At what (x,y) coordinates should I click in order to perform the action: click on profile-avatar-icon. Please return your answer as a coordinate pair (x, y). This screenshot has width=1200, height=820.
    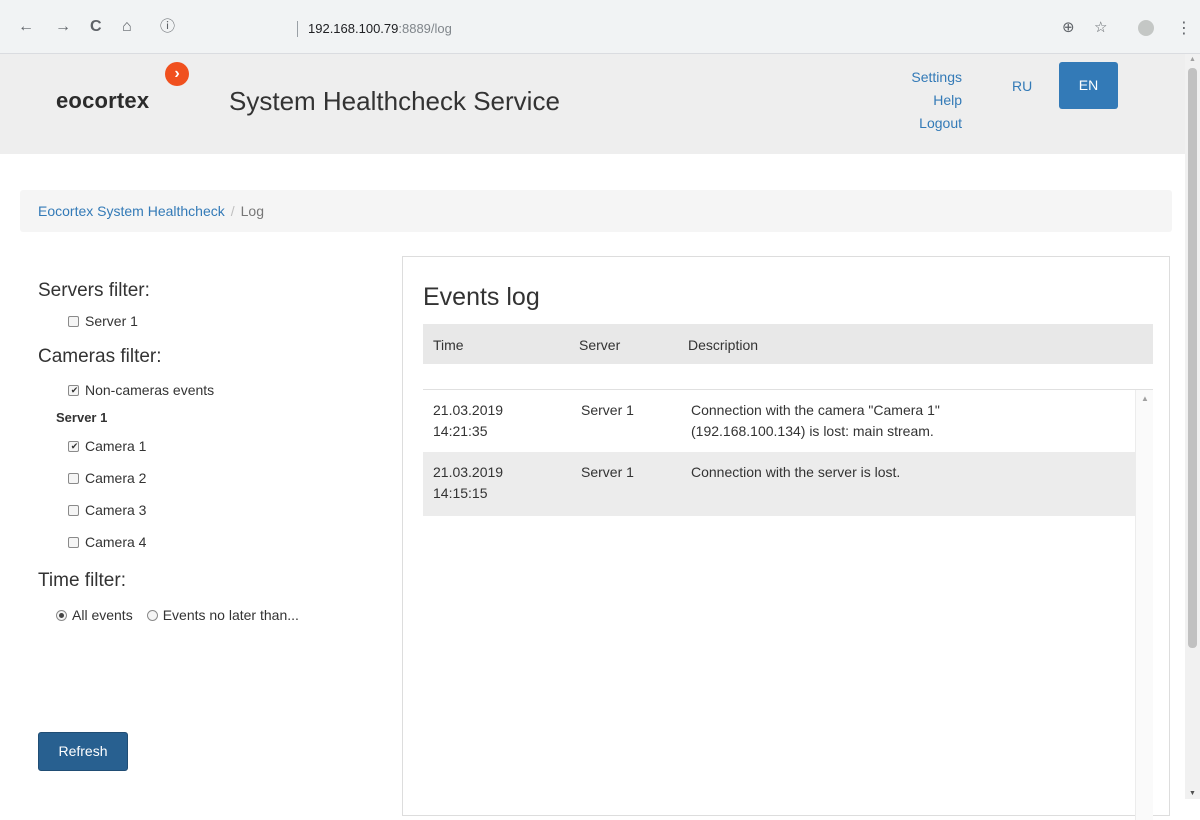
    Looking at the image, I should click on (1146, 28).